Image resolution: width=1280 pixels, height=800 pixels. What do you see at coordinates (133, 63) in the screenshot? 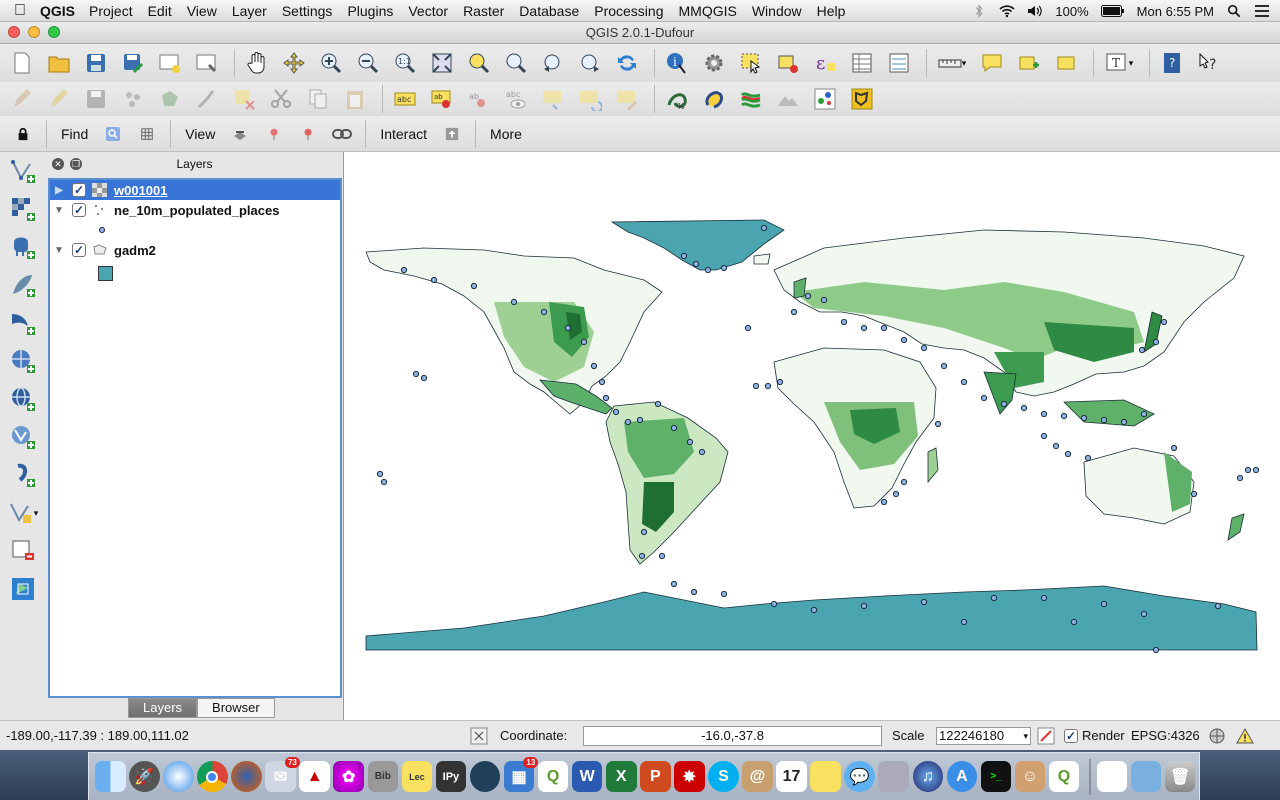
I see `save-as-button` at bounding box center [133, 63].